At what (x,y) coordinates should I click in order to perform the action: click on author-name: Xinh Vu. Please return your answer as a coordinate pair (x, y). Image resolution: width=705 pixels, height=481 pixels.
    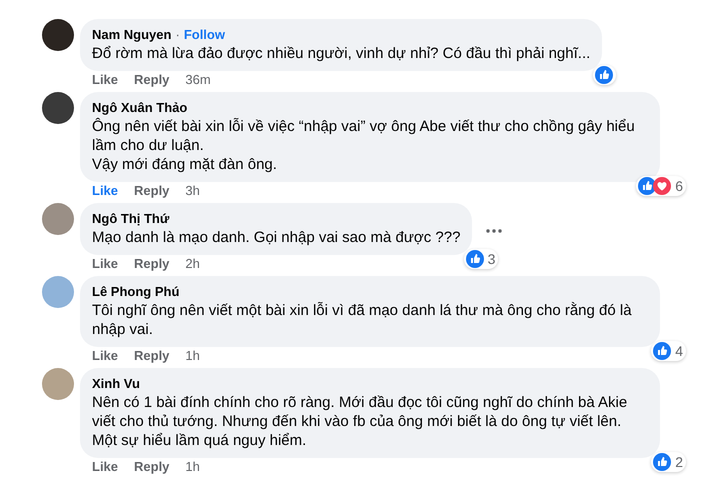
    Looking at the image, I should click on (116, 383).